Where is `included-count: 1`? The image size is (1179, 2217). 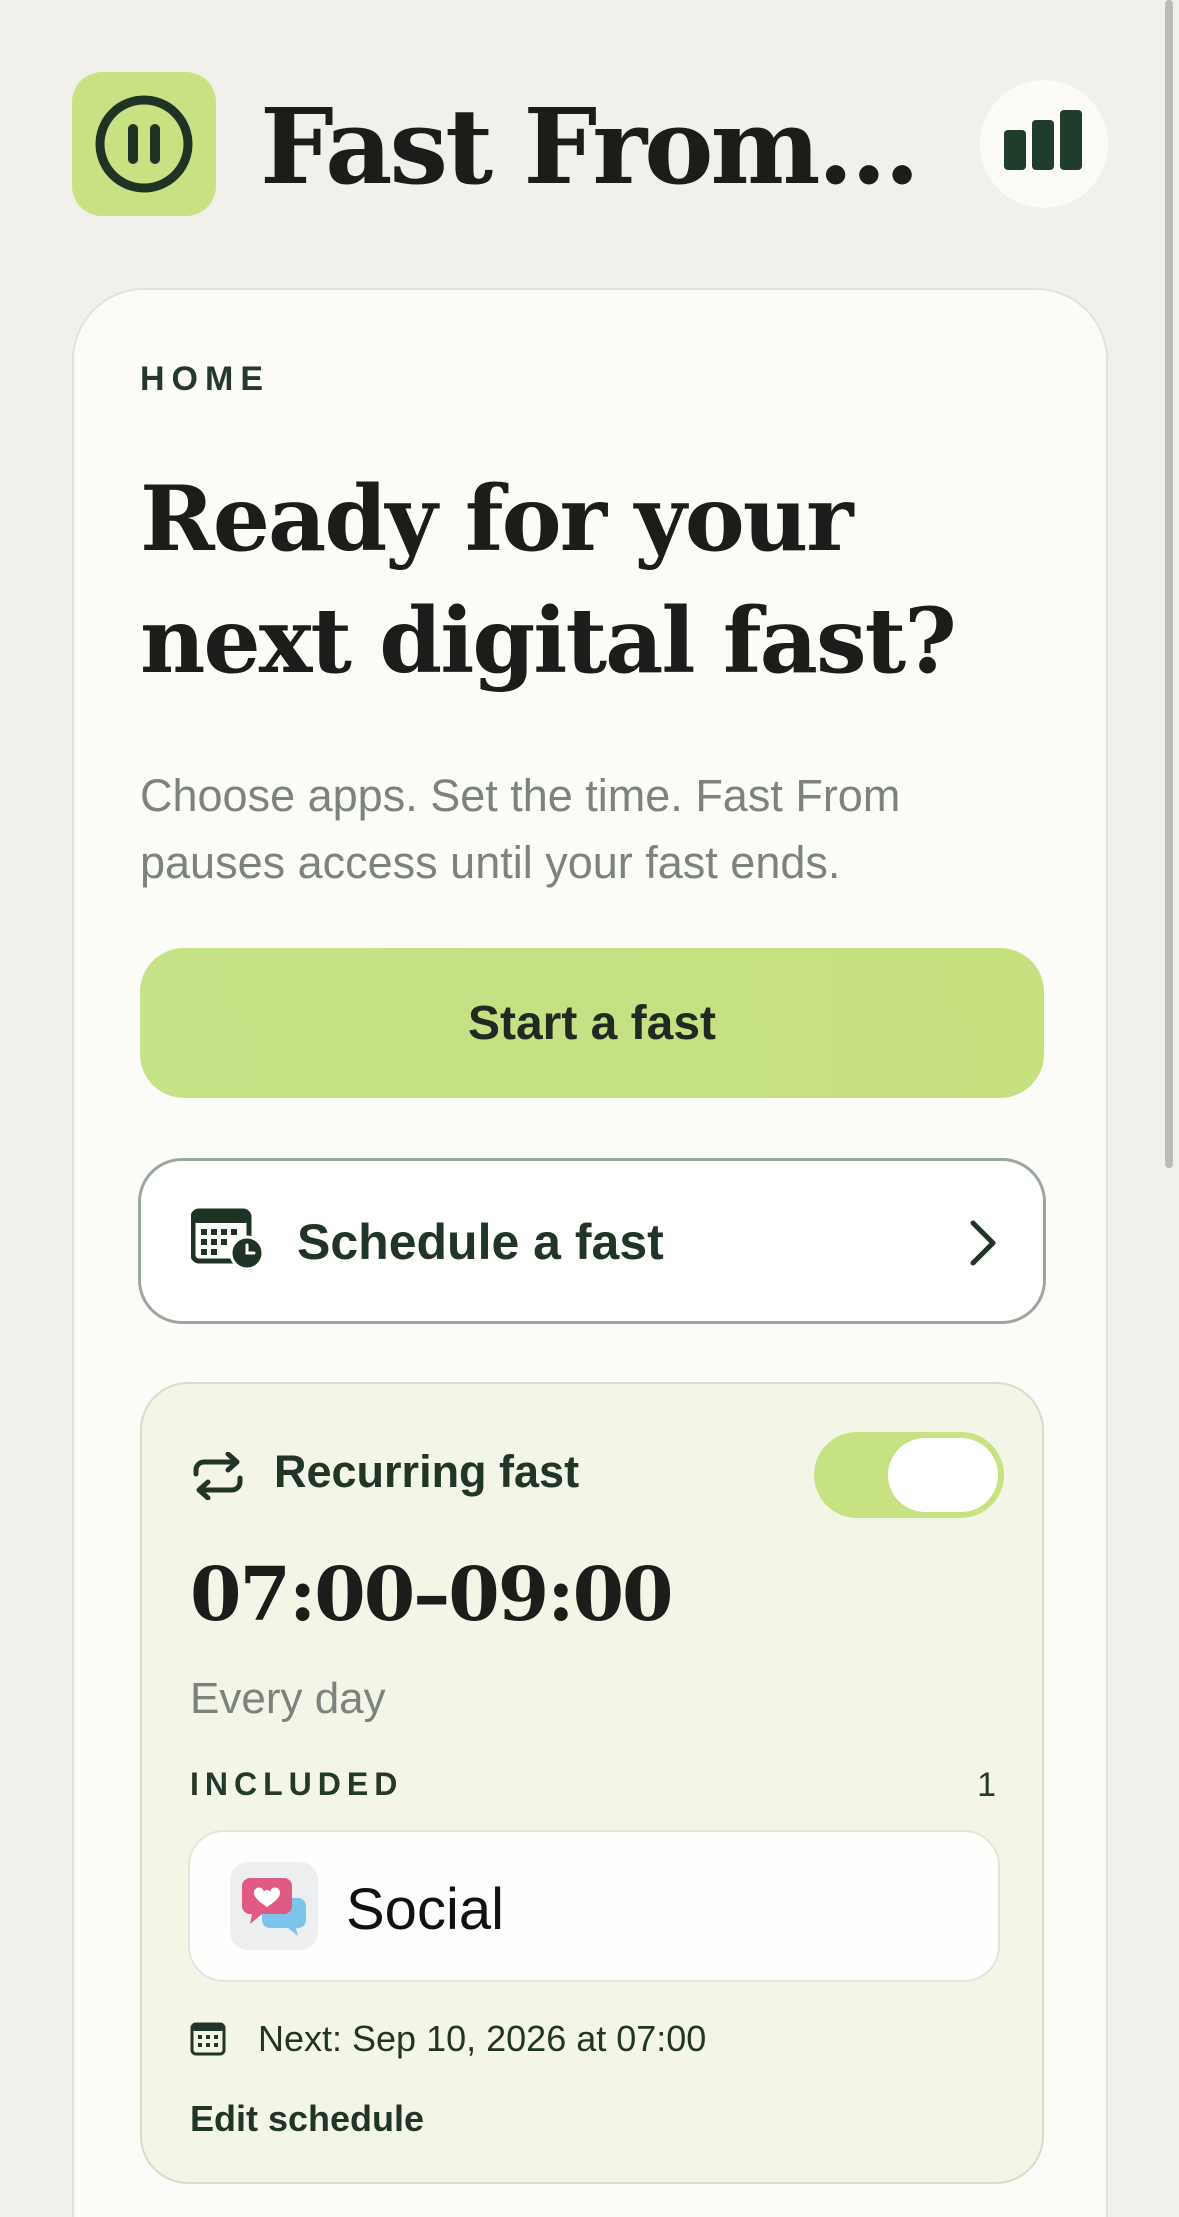 included-count: 1 is located at coordinates (986, 1785).